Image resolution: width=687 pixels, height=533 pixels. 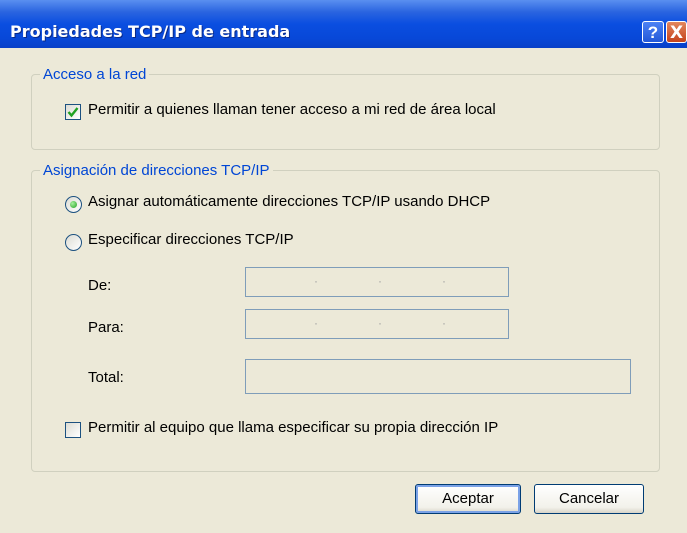 I want to click on window-title: Propiedades TCP/IP de entrada, so click(x=150, y=31).